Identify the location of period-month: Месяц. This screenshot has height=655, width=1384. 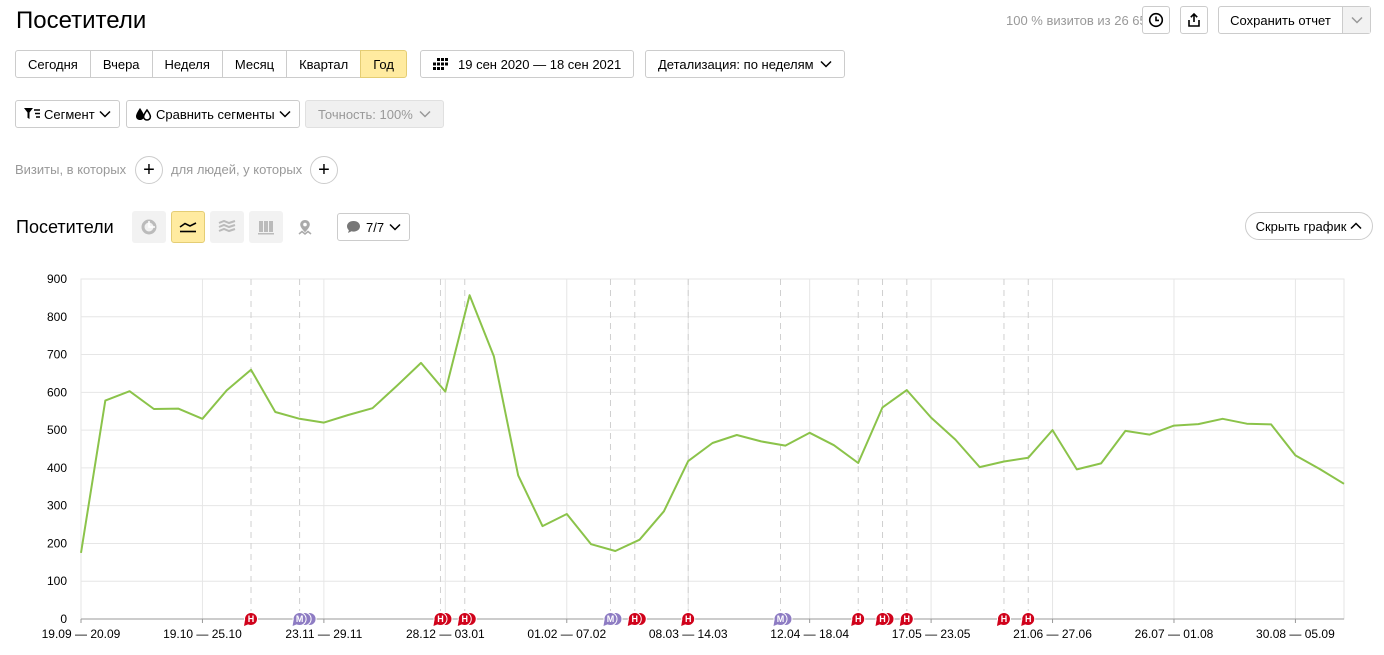
(254, 64).